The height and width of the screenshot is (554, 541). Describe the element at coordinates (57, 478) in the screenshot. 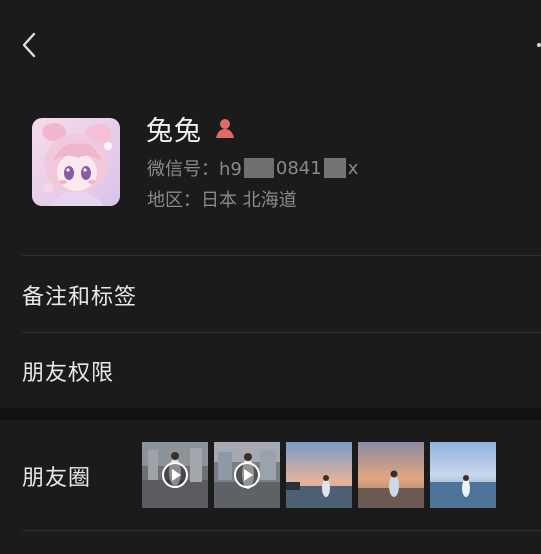

I see `moments-label: 朋友圈` at that location.